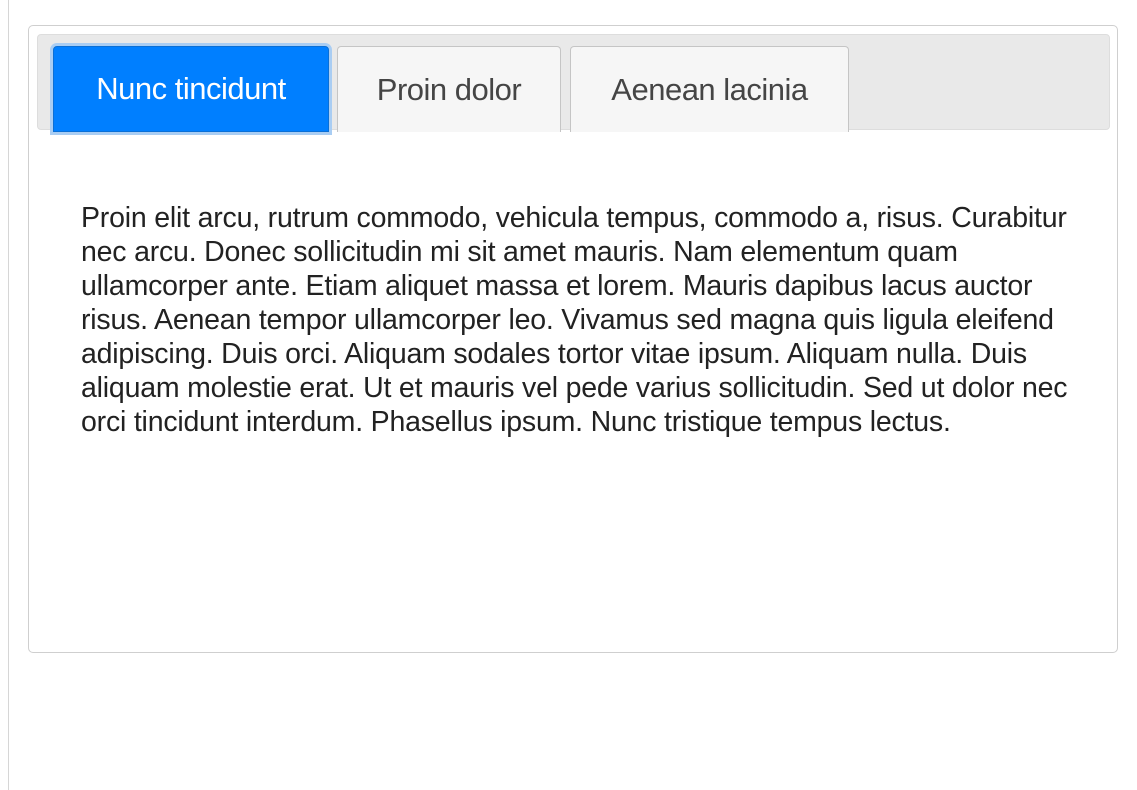 This screenshot has width=1137, height=790. Describe the element at coordinates (191, 89) in the screenshot. I see `tab-nunc-tincidunt: Nunc tincidunt` at that location.